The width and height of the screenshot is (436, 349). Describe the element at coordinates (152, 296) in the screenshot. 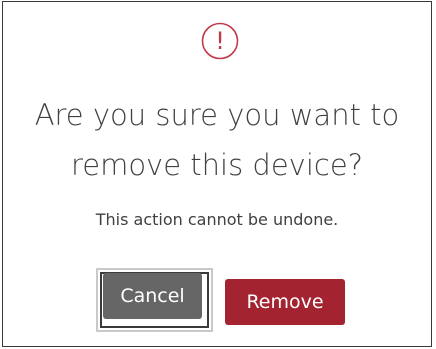

I see `cancel-button: Cancel` at that location.